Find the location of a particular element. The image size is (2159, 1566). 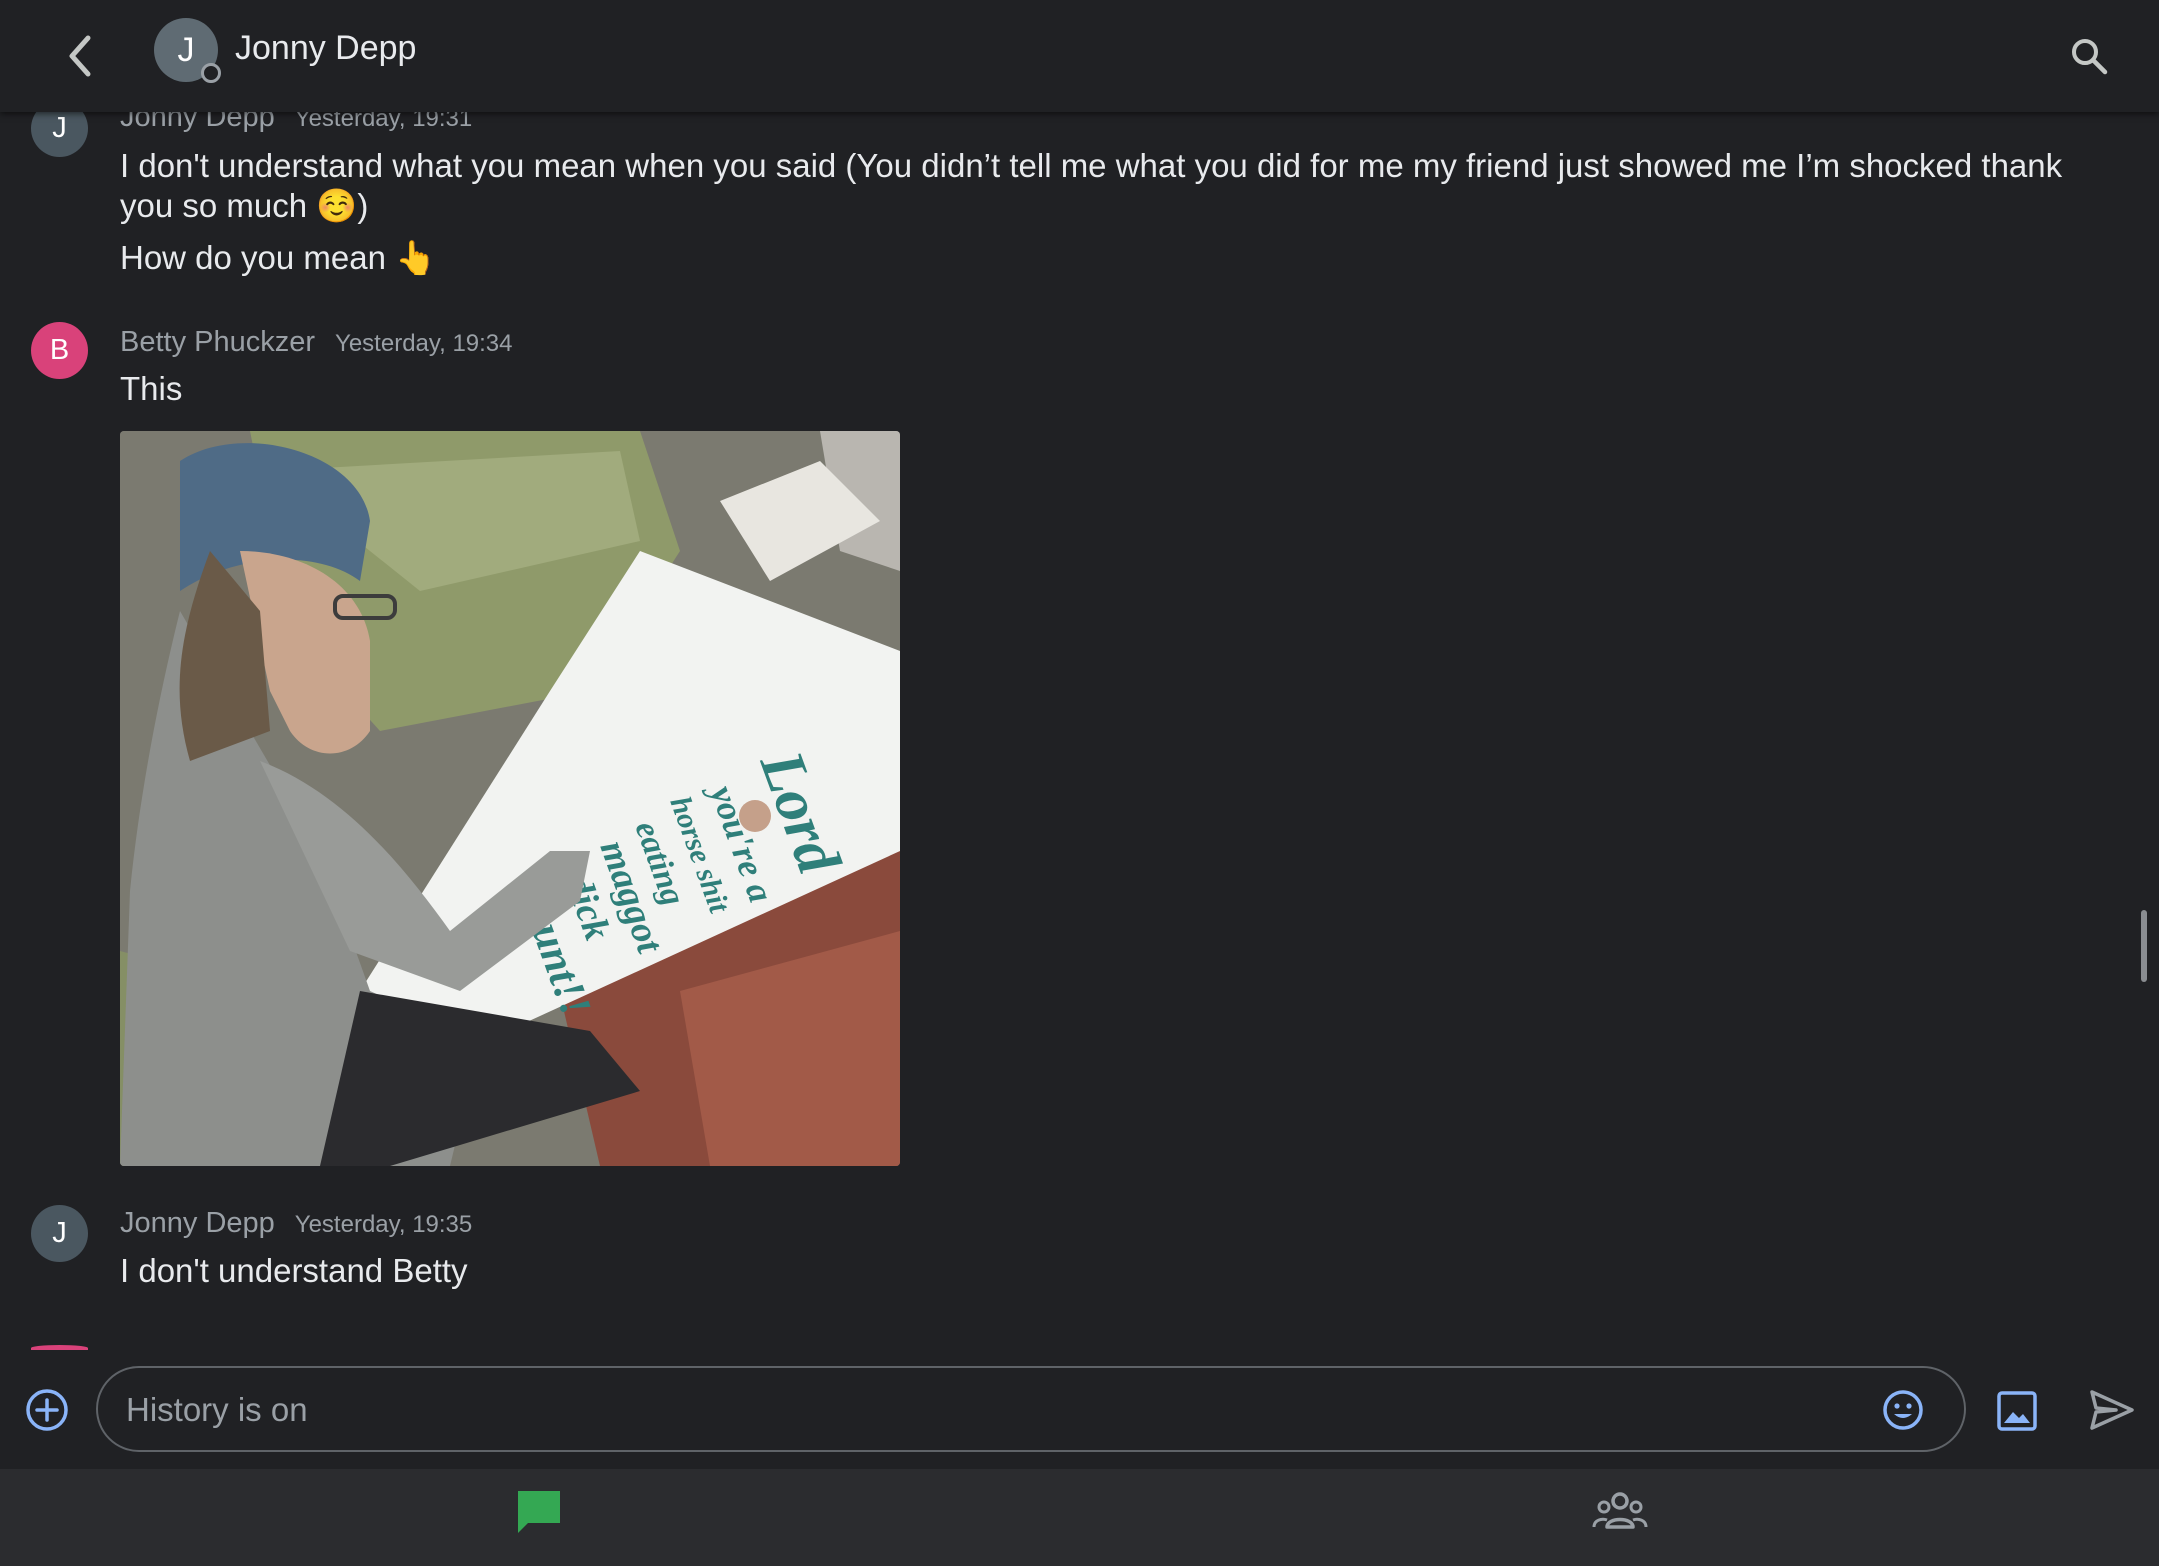

nav-people-tab is located at coordinates (1620, 1513).